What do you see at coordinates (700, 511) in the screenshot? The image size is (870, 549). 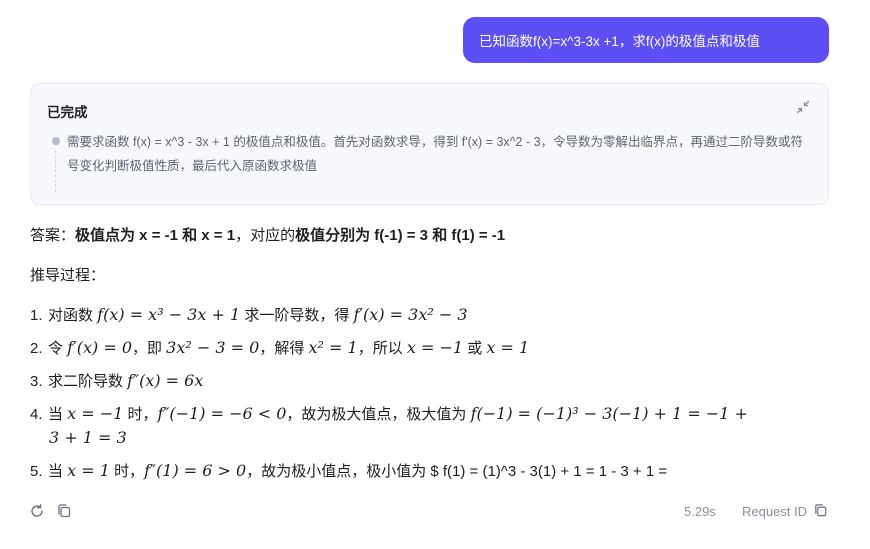 I see `response-timing: 5.29s` at bounding box center [700, 511].